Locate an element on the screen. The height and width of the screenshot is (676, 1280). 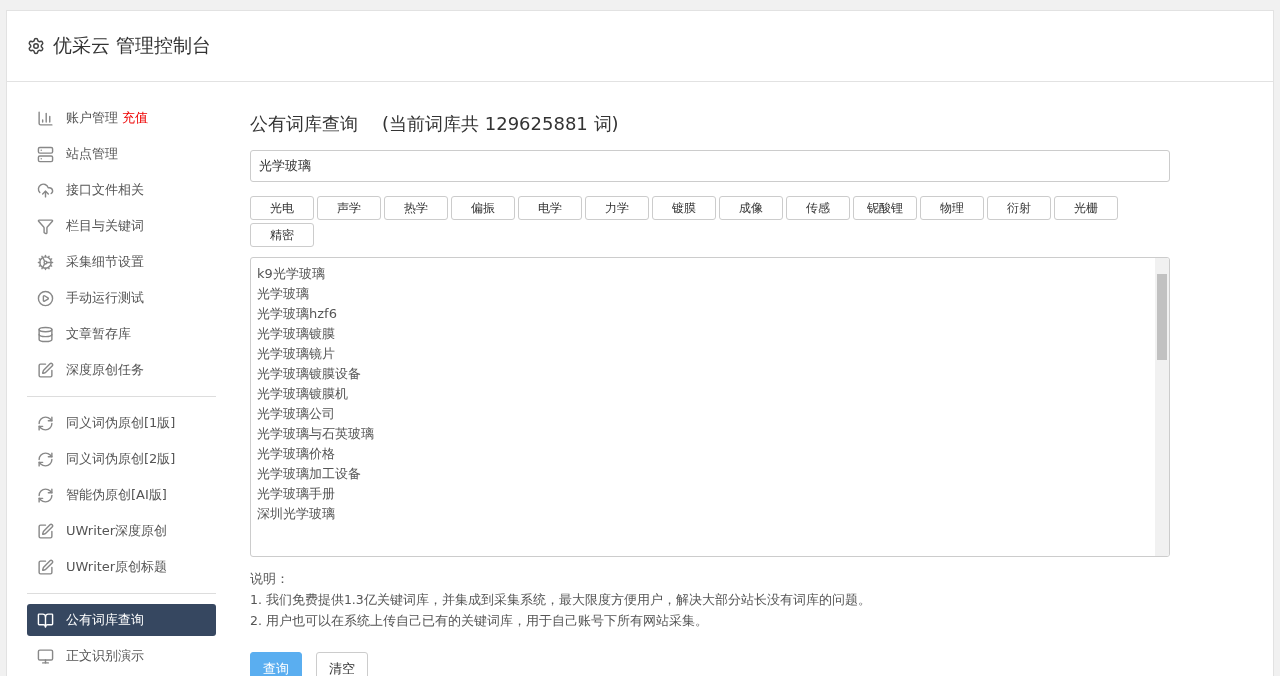
clear-button: 清空 is located at coordinates (342, 664).